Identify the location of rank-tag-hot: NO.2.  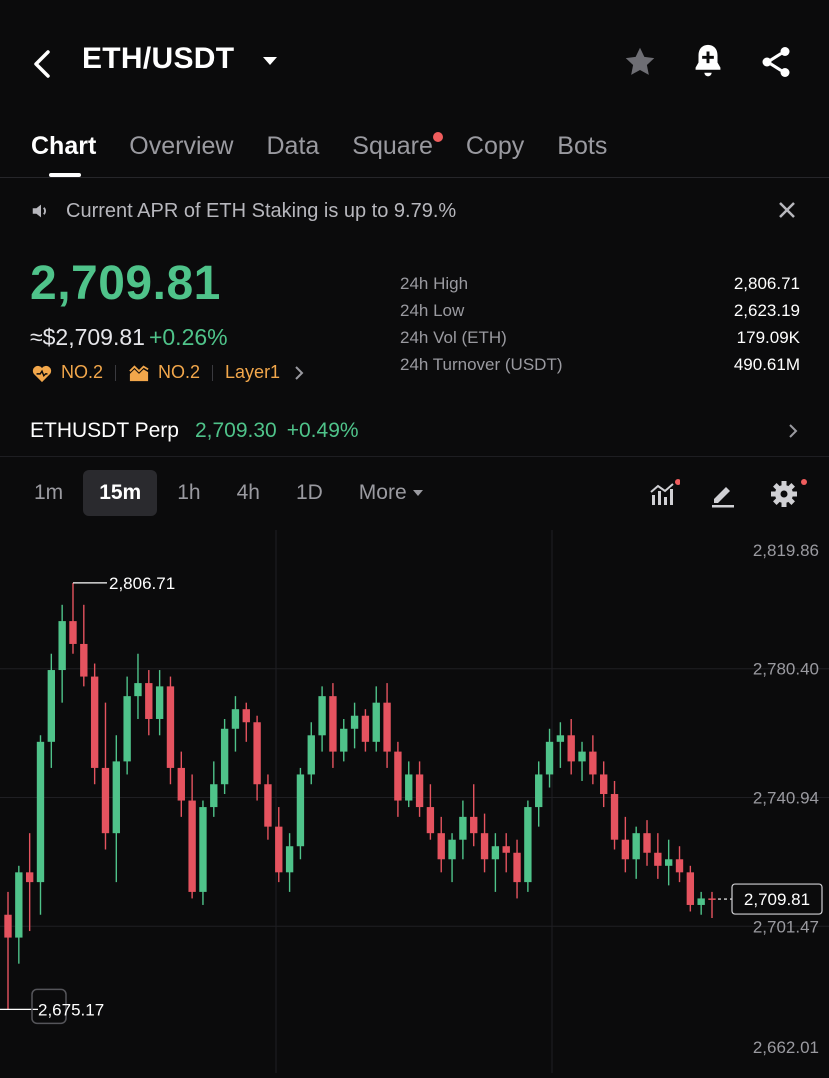
(67, 372).